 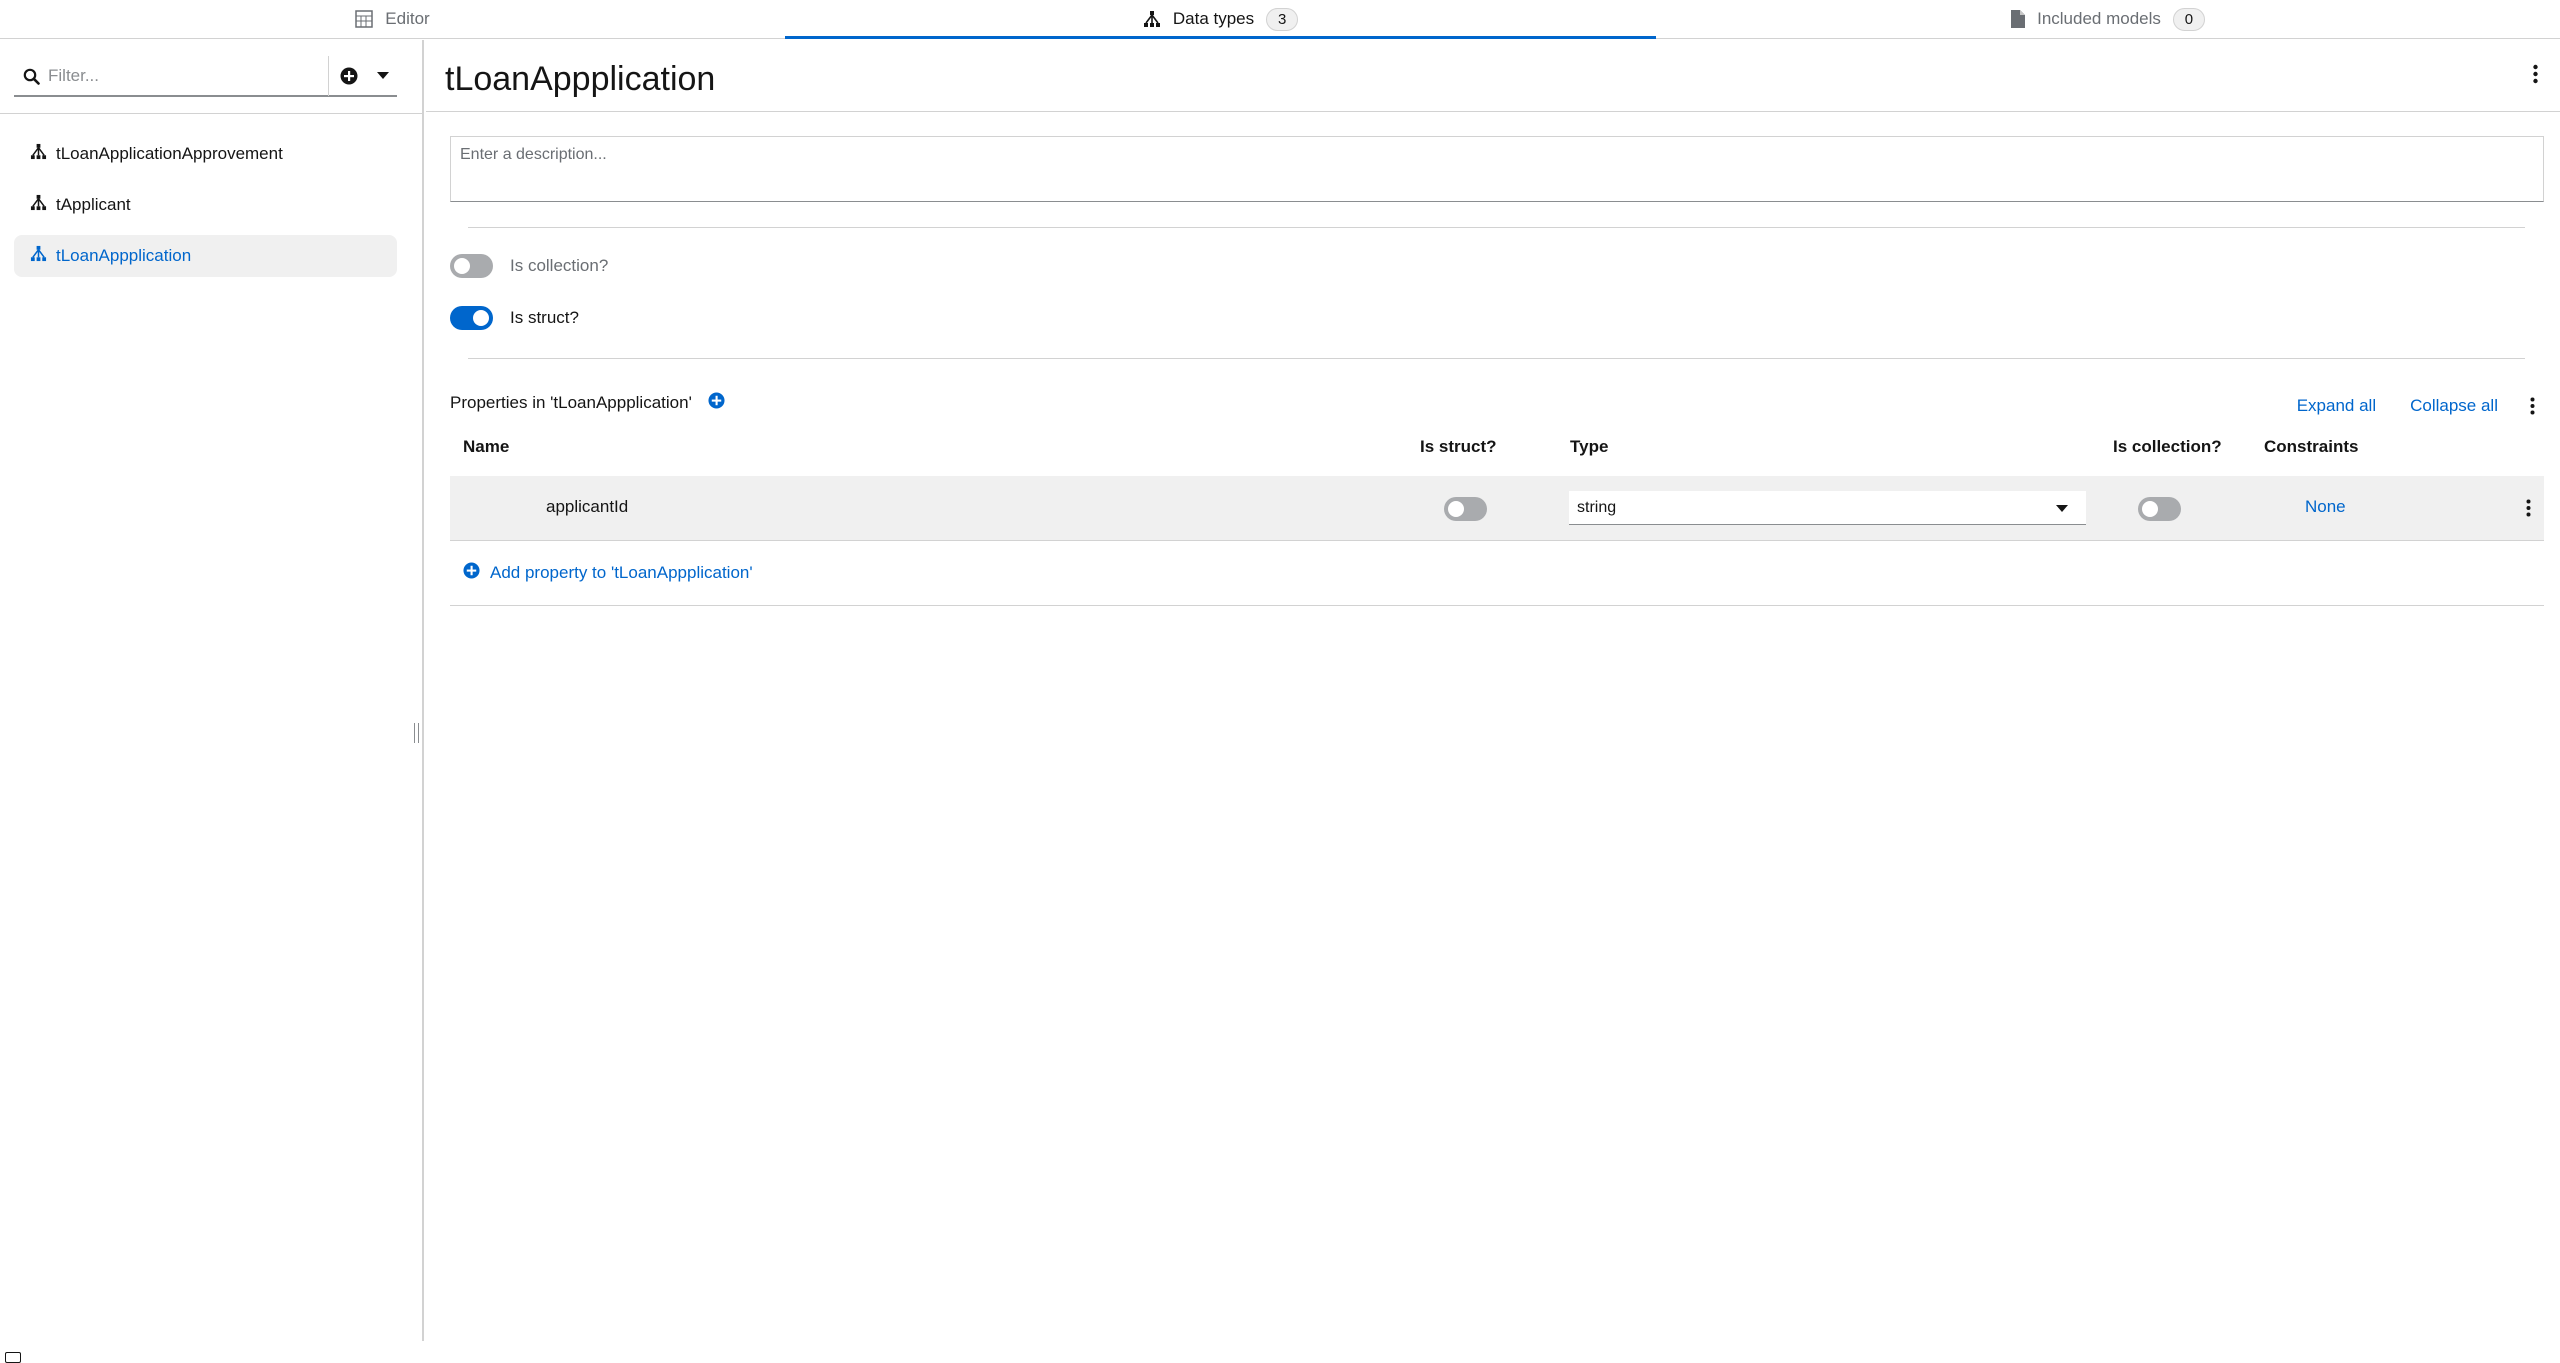 I want to click on filter-bar, so click(x=205, y=76).